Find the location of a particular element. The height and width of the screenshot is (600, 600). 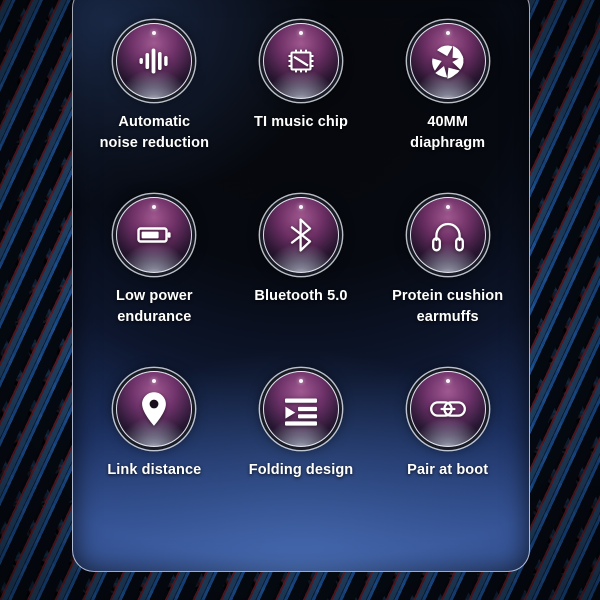

feature-label: Protein cushion earmuffs is located at coordinates (448, 307).